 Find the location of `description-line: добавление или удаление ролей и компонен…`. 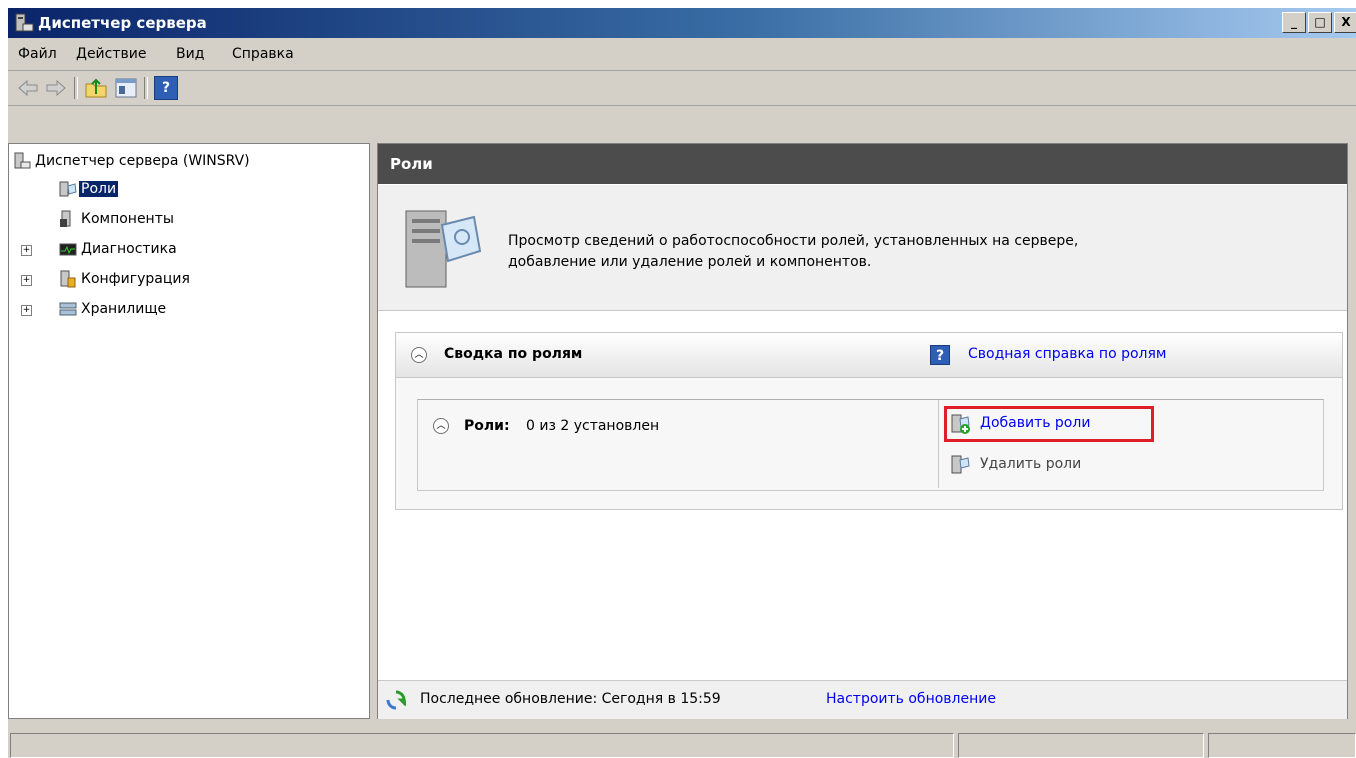

description-line: добавление или удаление ролей и компонен… is located at coordinates (690, 262).